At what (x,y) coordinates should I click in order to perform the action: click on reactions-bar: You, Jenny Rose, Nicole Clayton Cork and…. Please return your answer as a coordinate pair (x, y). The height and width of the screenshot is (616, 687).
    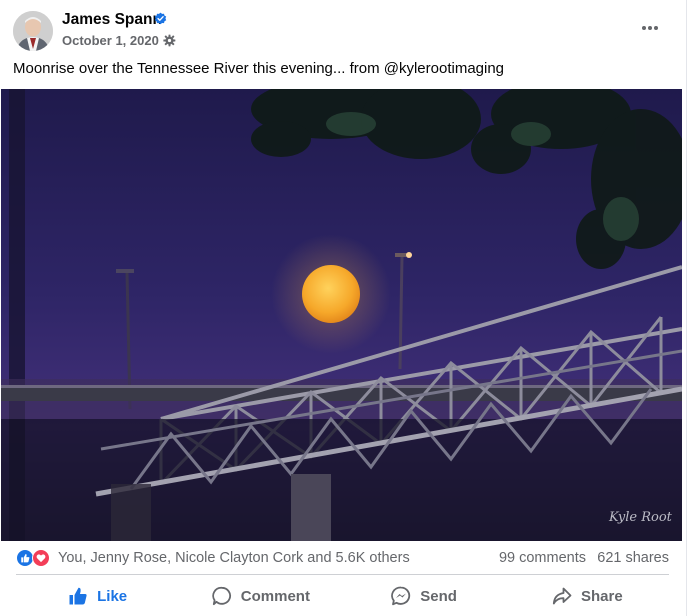
    Looking at the image, I should click on (342, 558).